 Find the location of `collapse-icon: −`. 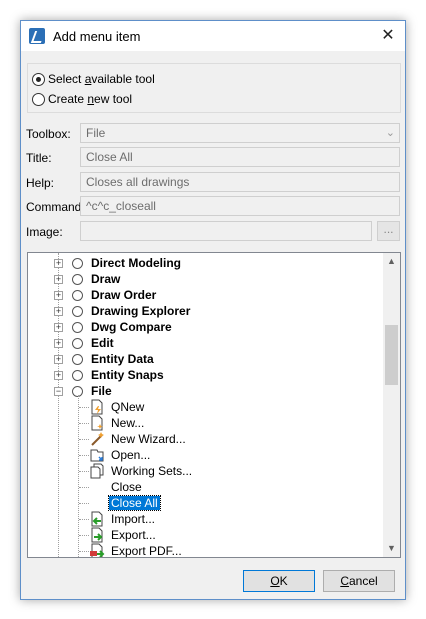

collapse-icon: − is located at coordinates (58, 391).